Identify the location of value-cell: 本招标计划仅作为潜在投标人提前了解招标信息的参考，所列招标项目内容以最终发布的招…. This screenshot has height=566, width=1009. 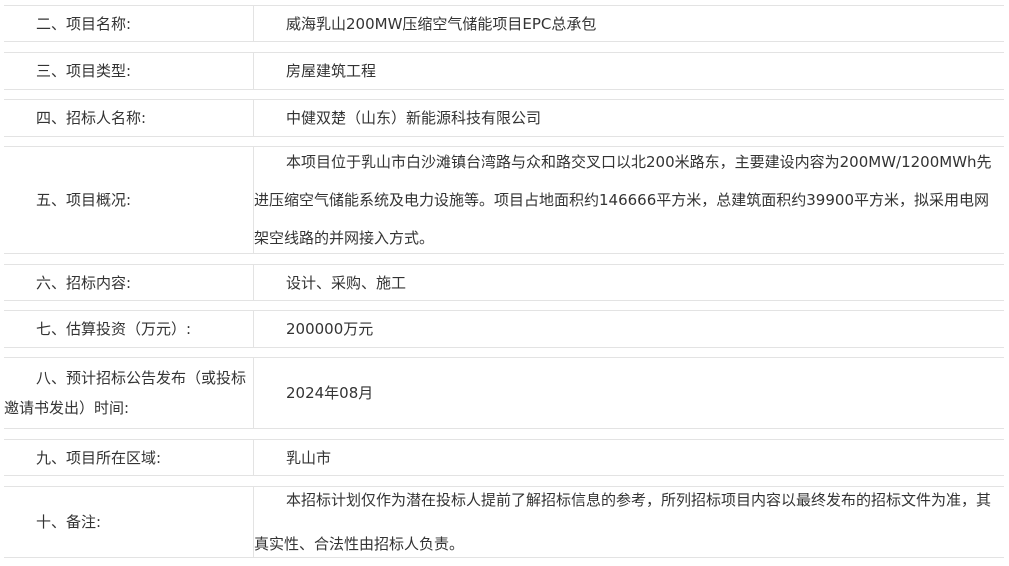
(629, 522).